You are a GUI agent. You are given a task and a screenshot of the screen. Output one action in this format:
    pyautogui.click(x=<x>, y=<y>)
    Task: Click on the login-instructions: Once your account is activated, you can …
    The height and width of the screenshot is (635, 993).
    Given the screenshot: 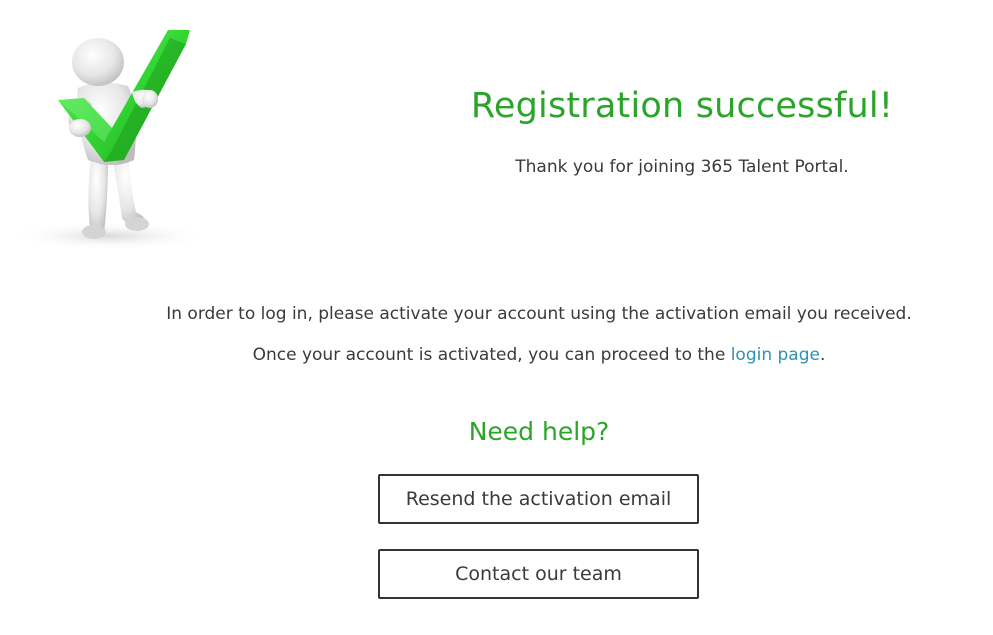 What is the action you would take?
    pyautogui.click(x=496, y=355)
    